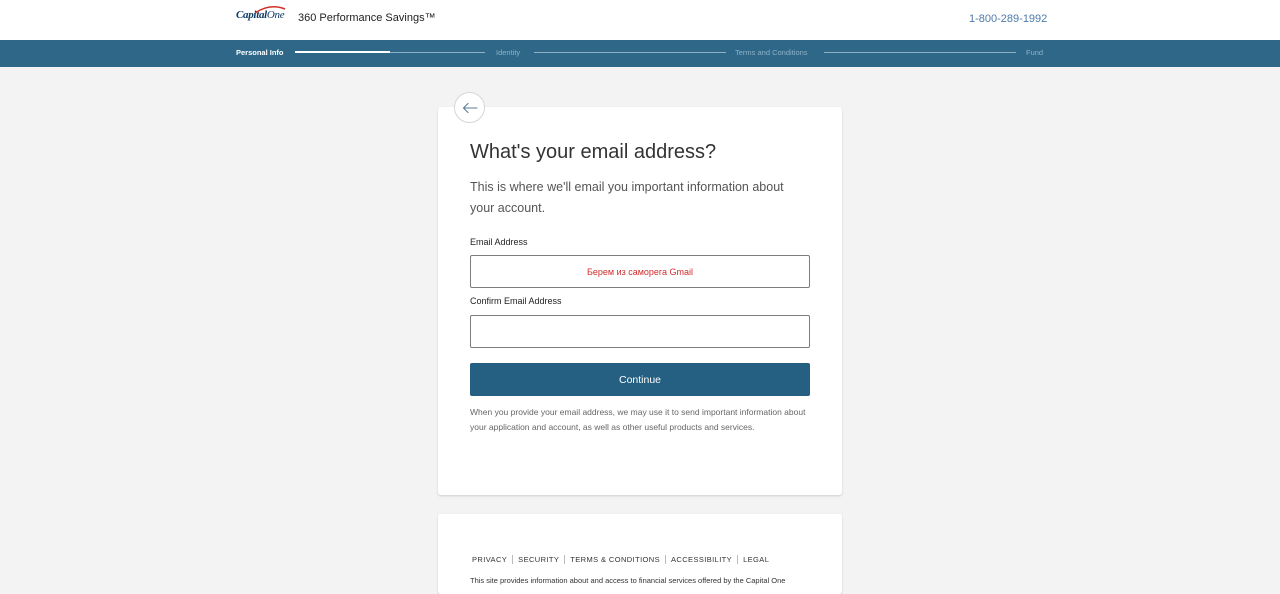 The image size is (1280, 594). Describe the element at coordinates (367, 18) in the screenshot. I see `product-title: 360 Performance Savings™` at that location.